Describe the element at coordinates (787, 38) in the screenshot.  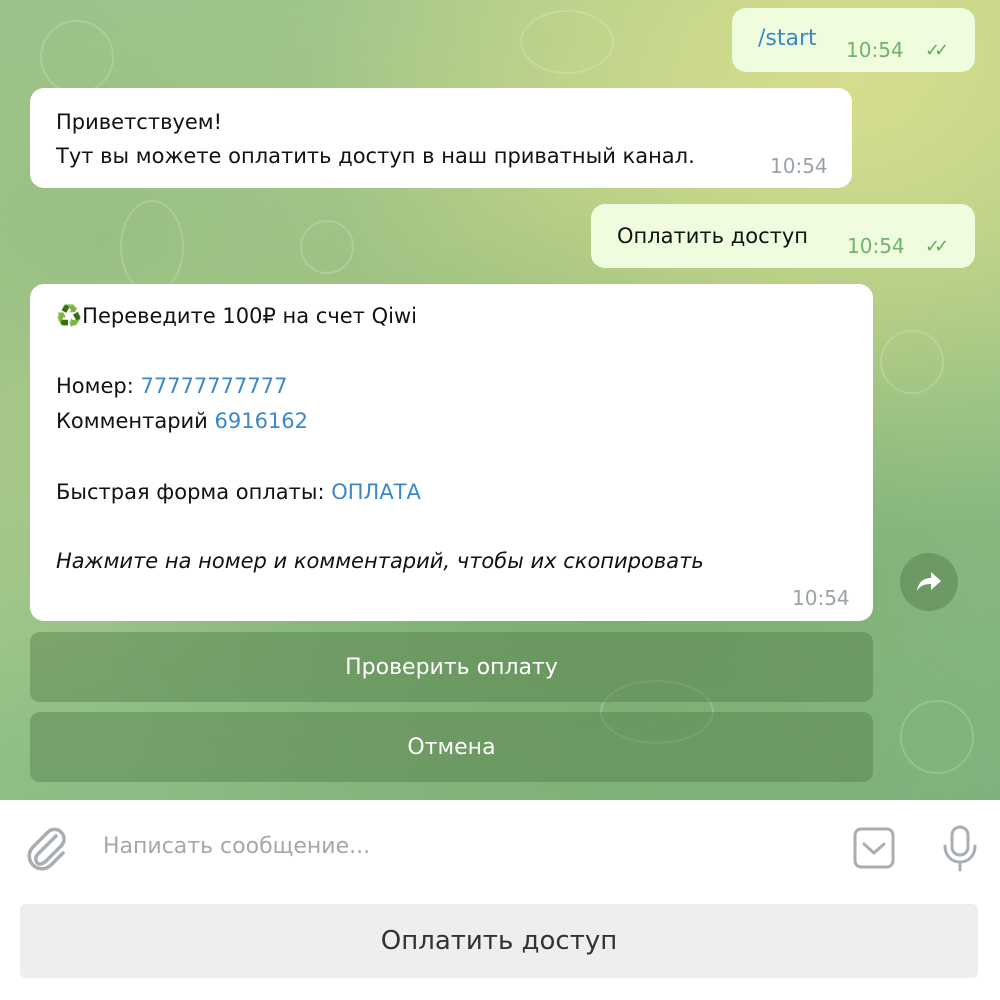
I see `start-command-link: /start` at that location.